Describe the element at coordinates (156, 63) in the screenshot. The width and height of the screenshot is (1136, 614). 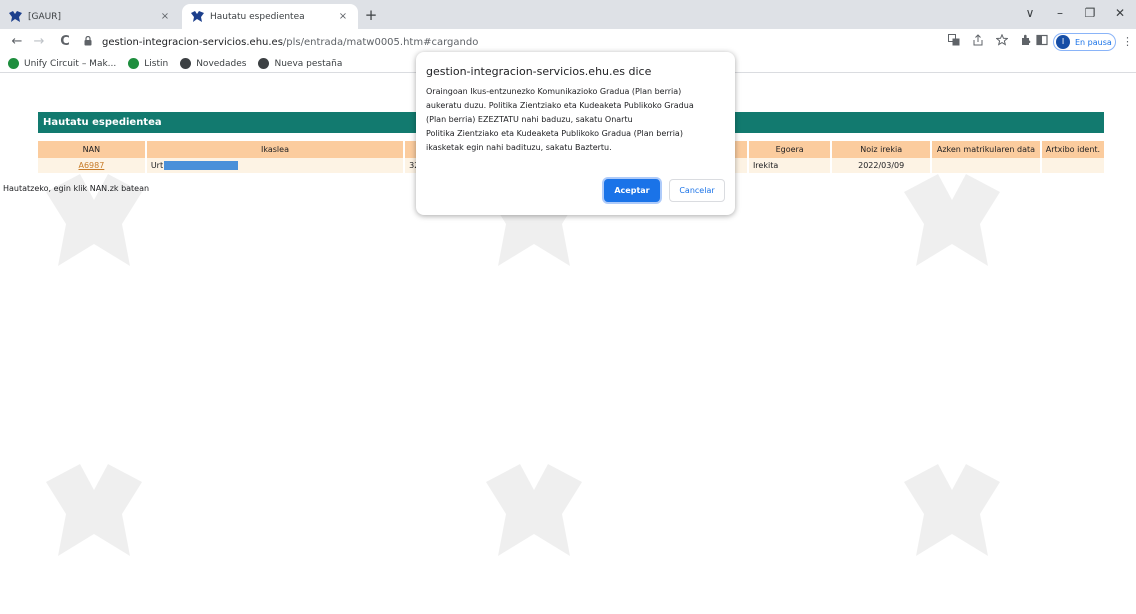
I see `bookmark-label: Listin` at that location.